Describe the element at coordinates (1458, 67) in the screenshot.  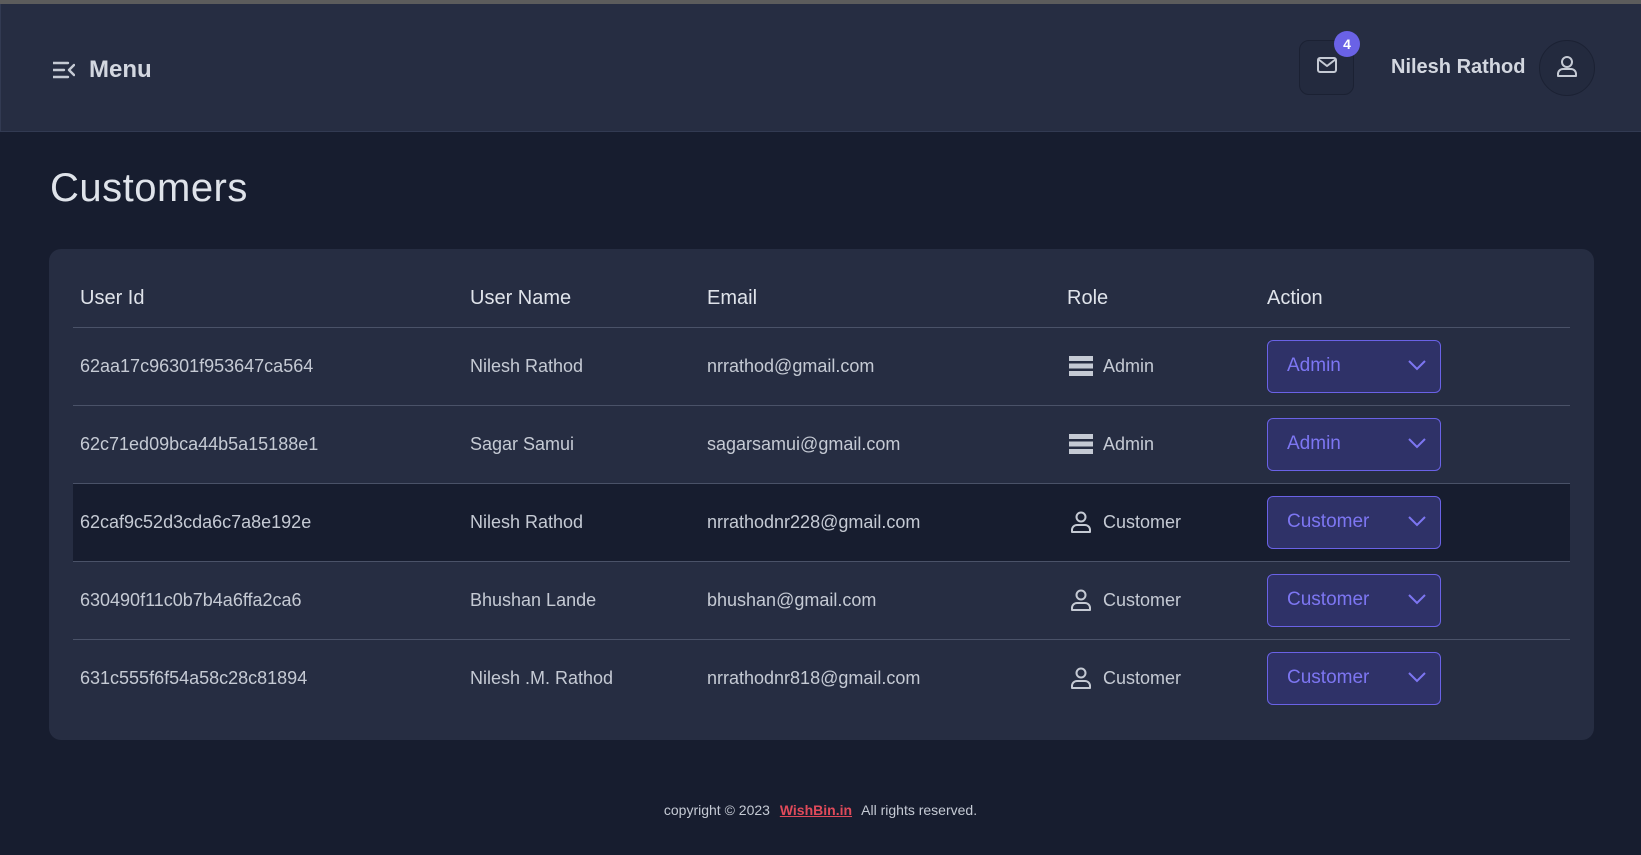
I see `current-user-name: Nilesh Rathod` at that location.